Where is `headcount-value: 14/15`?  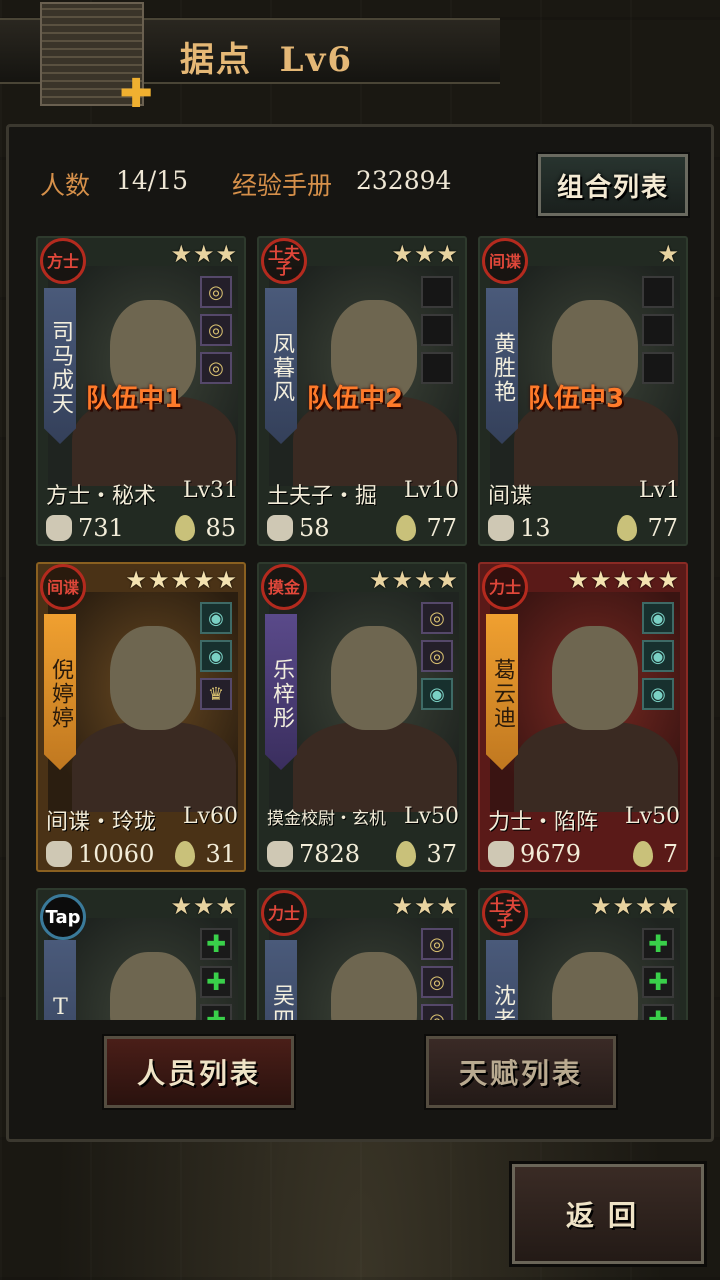
headcount-value: 14/15 is located at coordinates (152, 180).